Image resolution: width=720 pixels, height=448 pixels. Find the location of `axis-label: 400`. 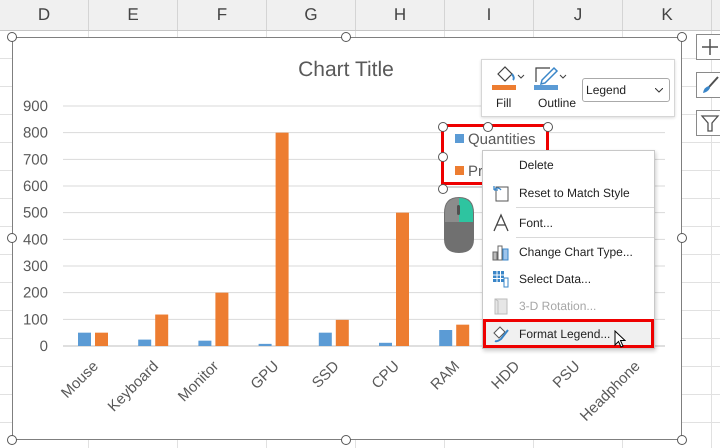

axis-label: 400 is located at coordinates (35, 239).